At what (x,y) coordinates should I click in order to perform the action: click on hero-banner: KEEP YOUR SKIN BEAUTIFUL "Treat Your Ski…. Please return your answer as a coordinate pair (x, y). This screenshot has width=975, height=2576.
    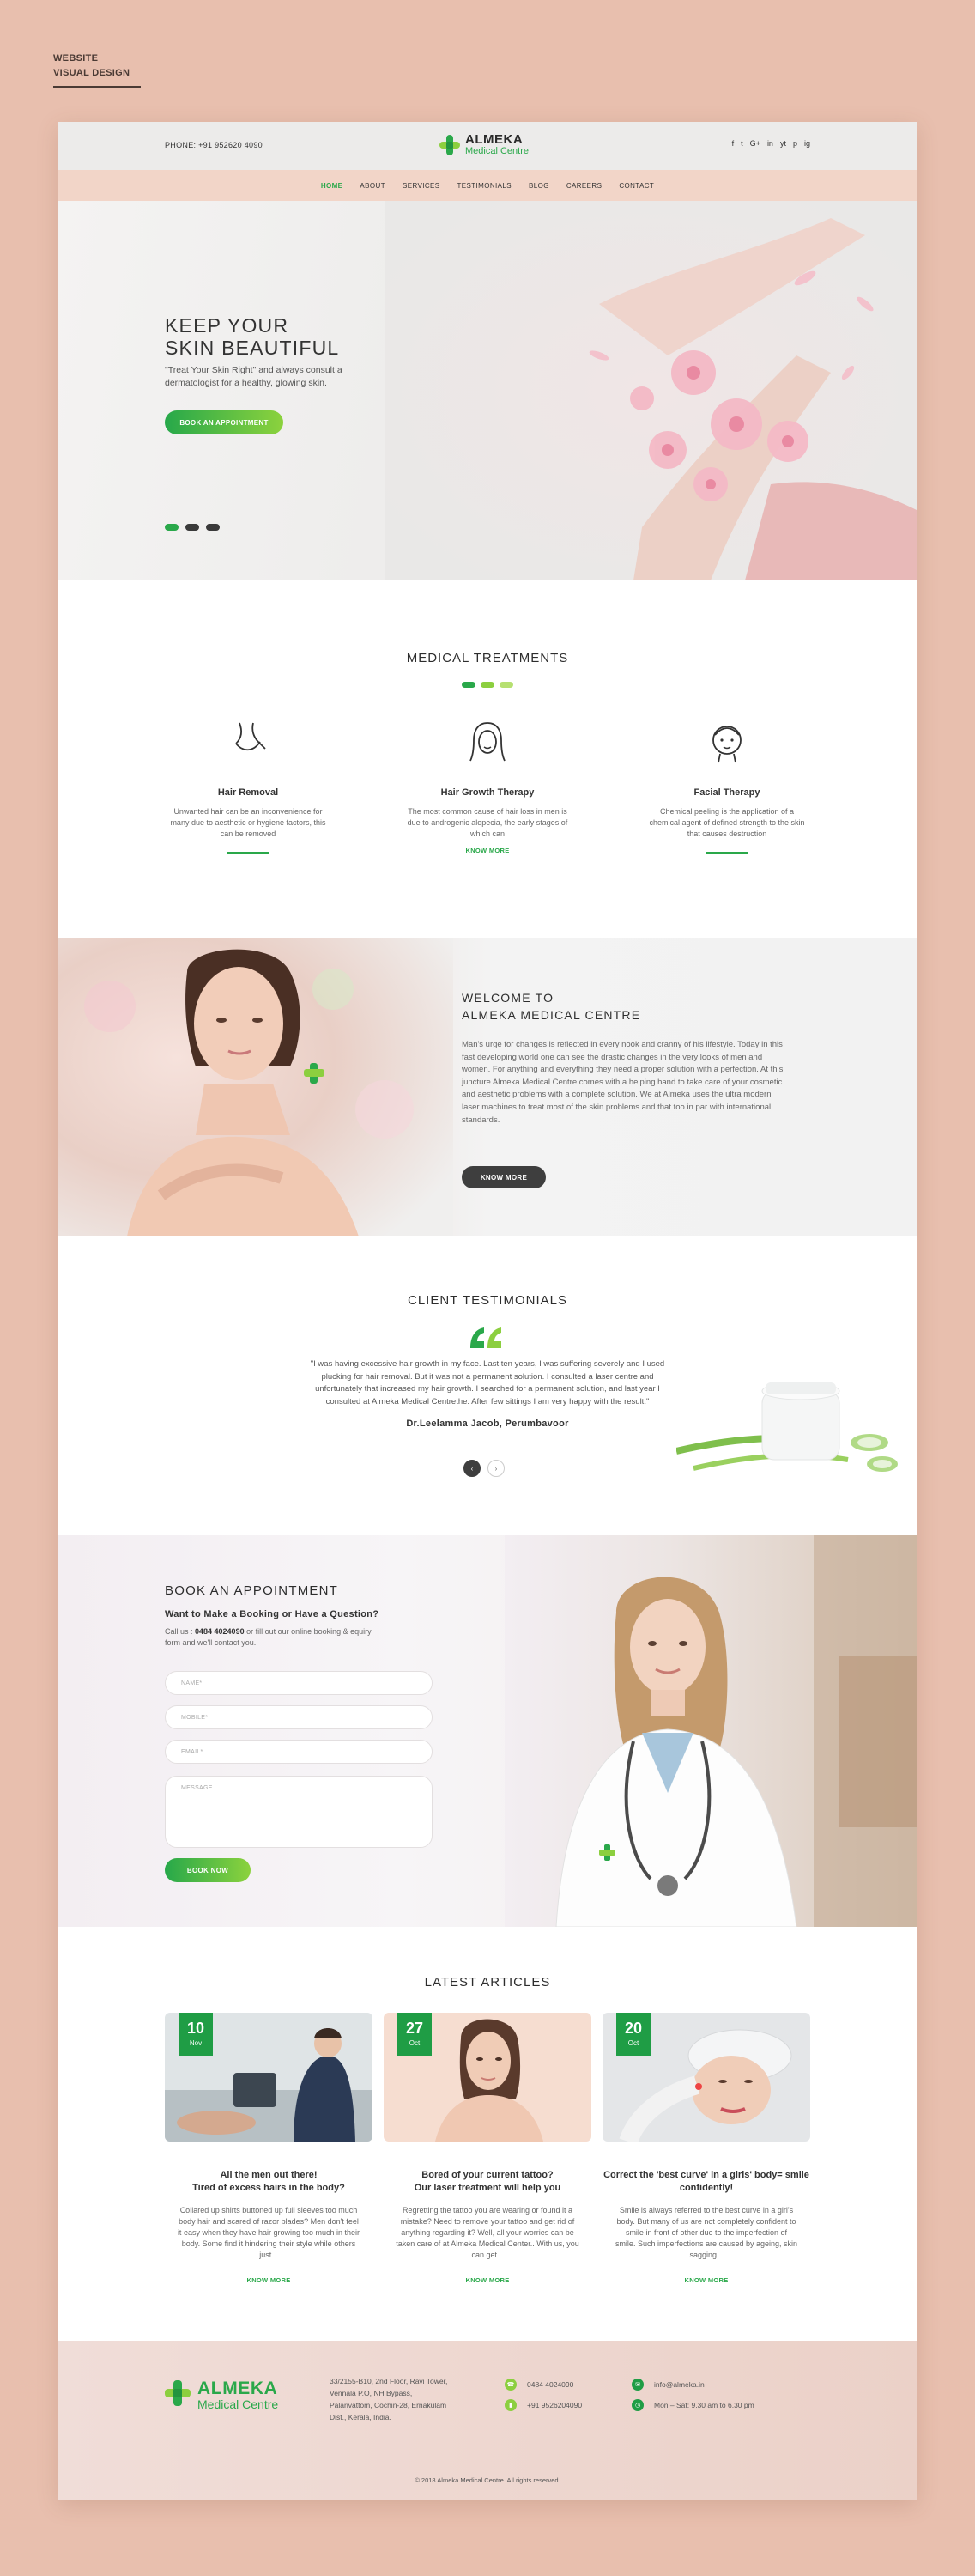
    Looking at the image, I should click on (487, 390).